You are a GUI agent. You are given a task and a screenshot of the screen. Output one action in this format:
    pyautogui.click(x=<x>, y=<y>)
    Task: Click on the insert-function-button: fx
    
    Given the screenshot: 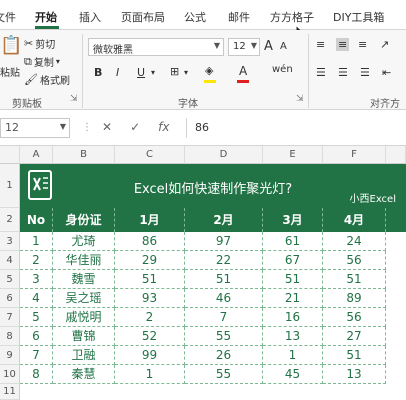 What is the action you would take?
    pyautogui.click(x=163, y=127)
    